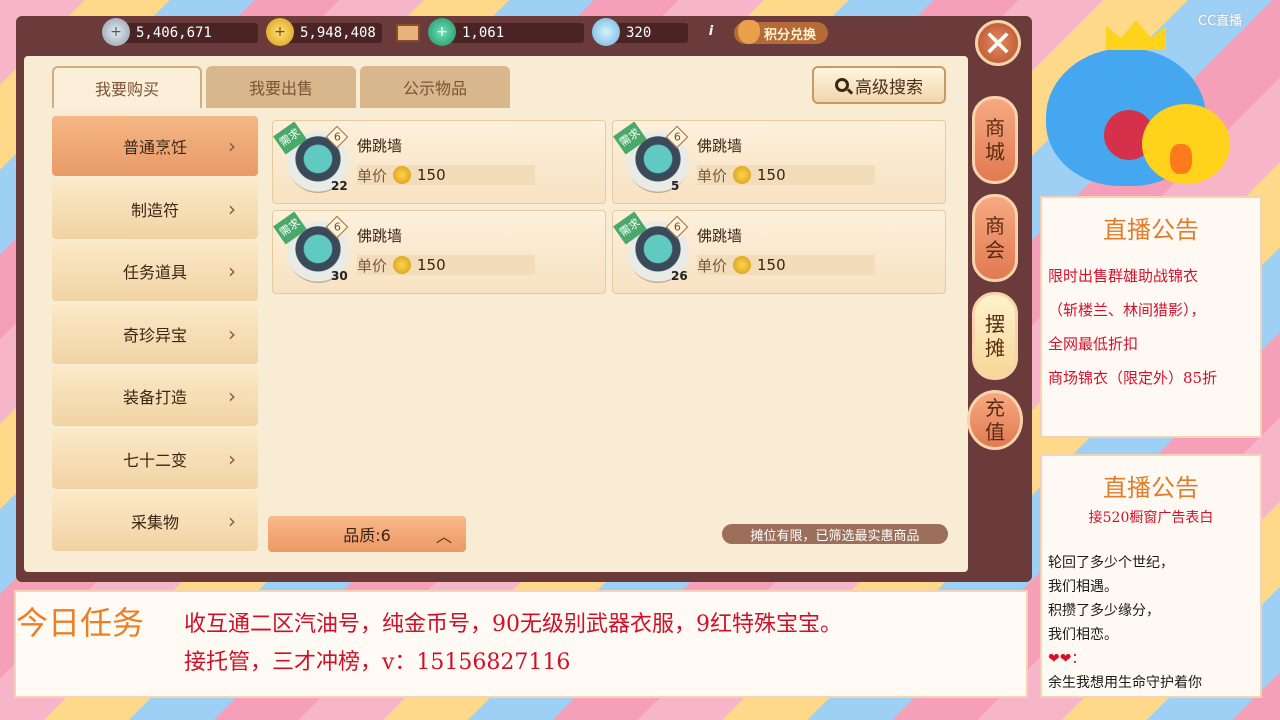  I want to click on category-cooking: 普通烹饪 ›, so click(155, 146).